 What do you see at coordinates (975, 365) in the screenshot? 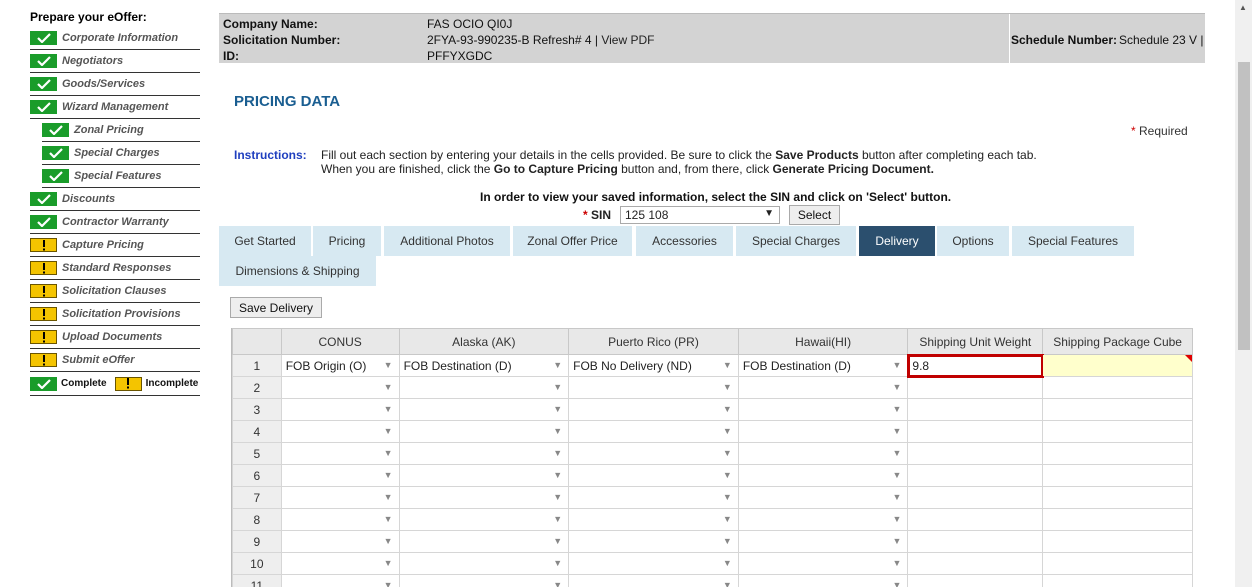
I see `shipping-weight-cell: 9.8` at bounding box center [975, 365].